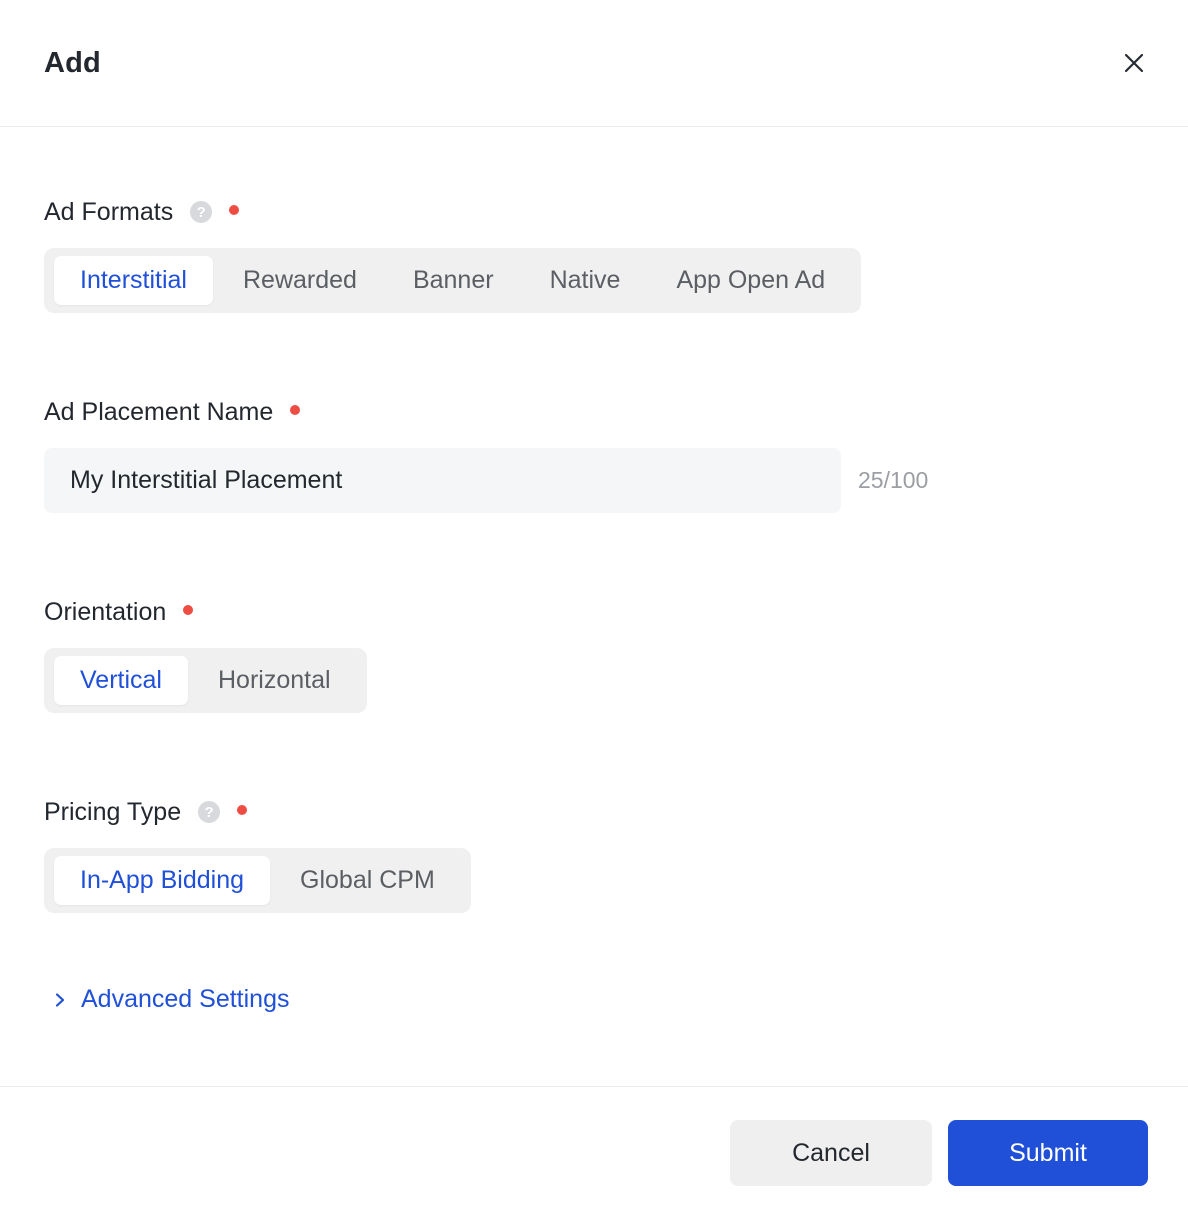 The image size is (1188, 1212). Describe the element at coordinates (113, 811) in the screenshot. I see `pricing-type-label: Pricing Type` at that location.